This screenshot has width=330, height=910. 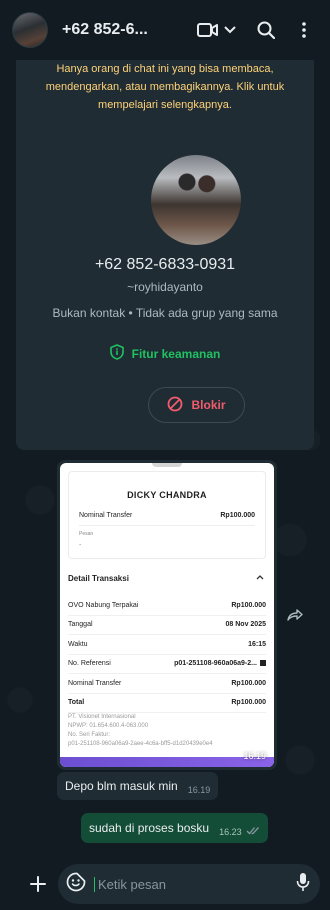 What do you see at coordinates (98, 578) in the screenshot?
I see `detail-title: Detail Transaksi` at bounding box center [98, 578].